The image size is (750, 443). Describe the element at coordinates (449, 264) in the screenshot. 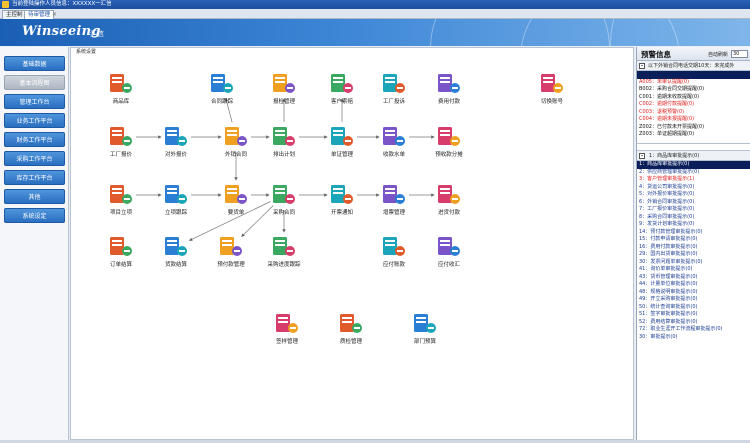

I see `node-label: 应付收汇` at that location.